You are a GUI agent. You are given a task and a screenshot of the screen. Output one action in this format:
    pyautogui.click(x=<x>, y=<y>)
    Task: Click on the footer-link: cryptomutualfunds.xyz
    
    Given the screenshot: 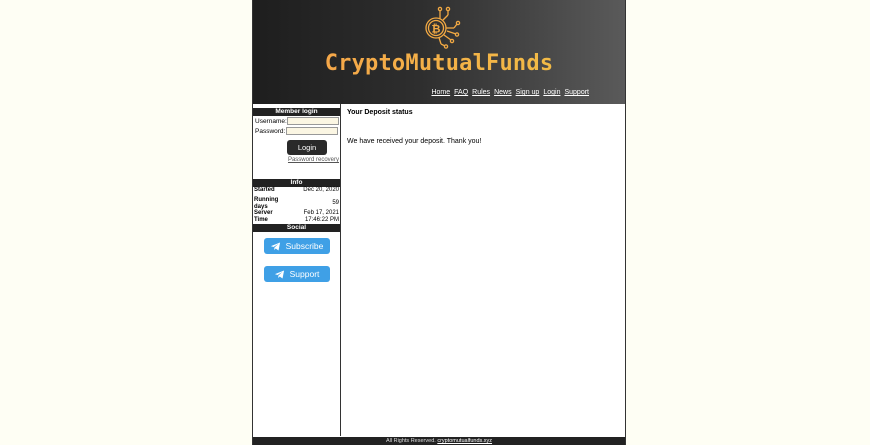 What is the action you would take?
    pyautogui.click(x=464, y=441)
    